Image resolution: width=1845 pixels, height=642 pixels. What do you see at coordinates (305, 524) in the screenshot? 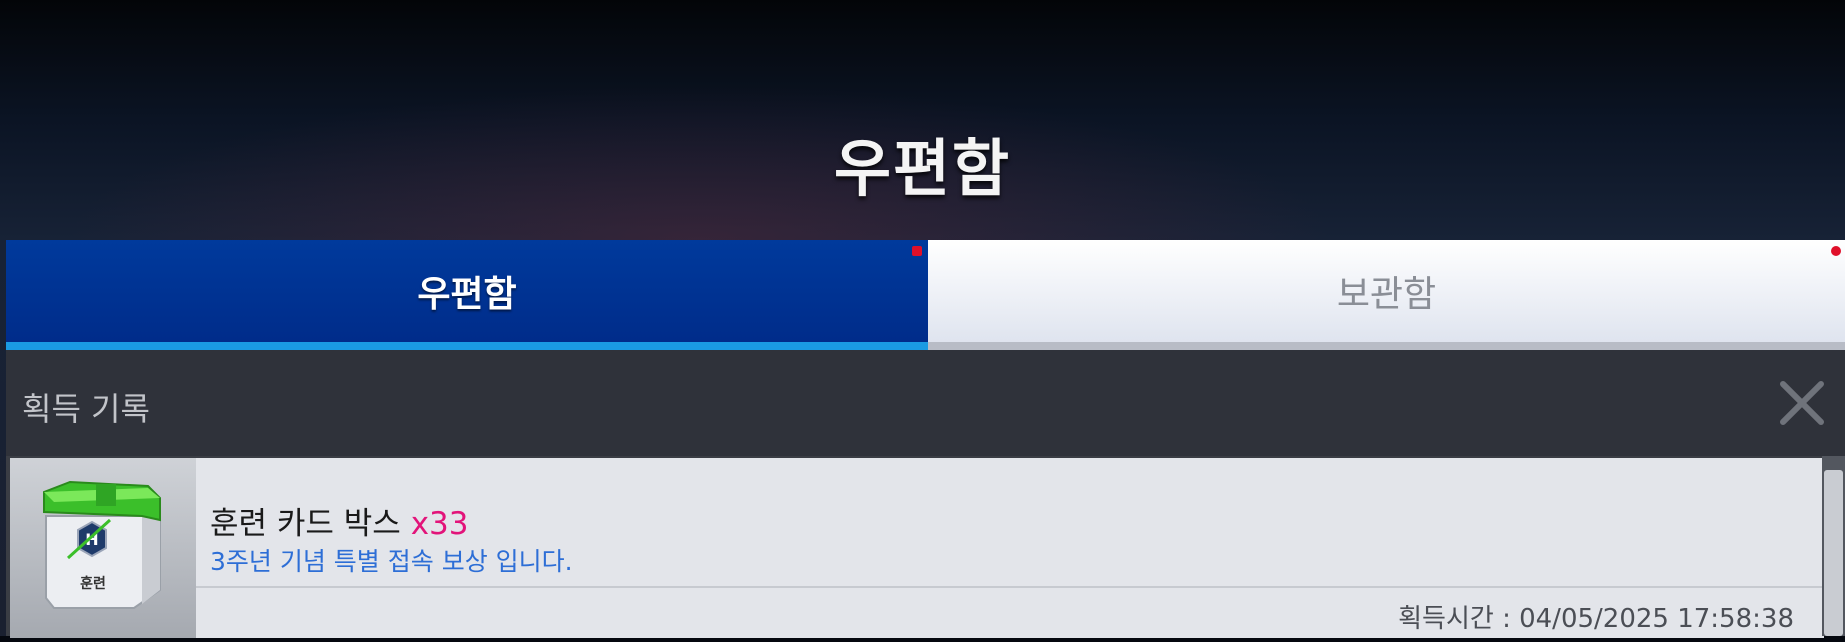
I see `item-title: 훈련 카드 박스` at bounding box center [305, 524].